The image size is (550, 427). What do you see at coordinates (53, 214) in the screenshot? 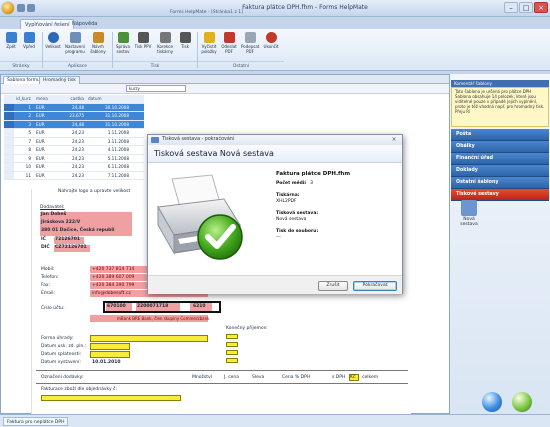
I see `supplier-name: Jan Dobeš` at bounding box center [53, 214].